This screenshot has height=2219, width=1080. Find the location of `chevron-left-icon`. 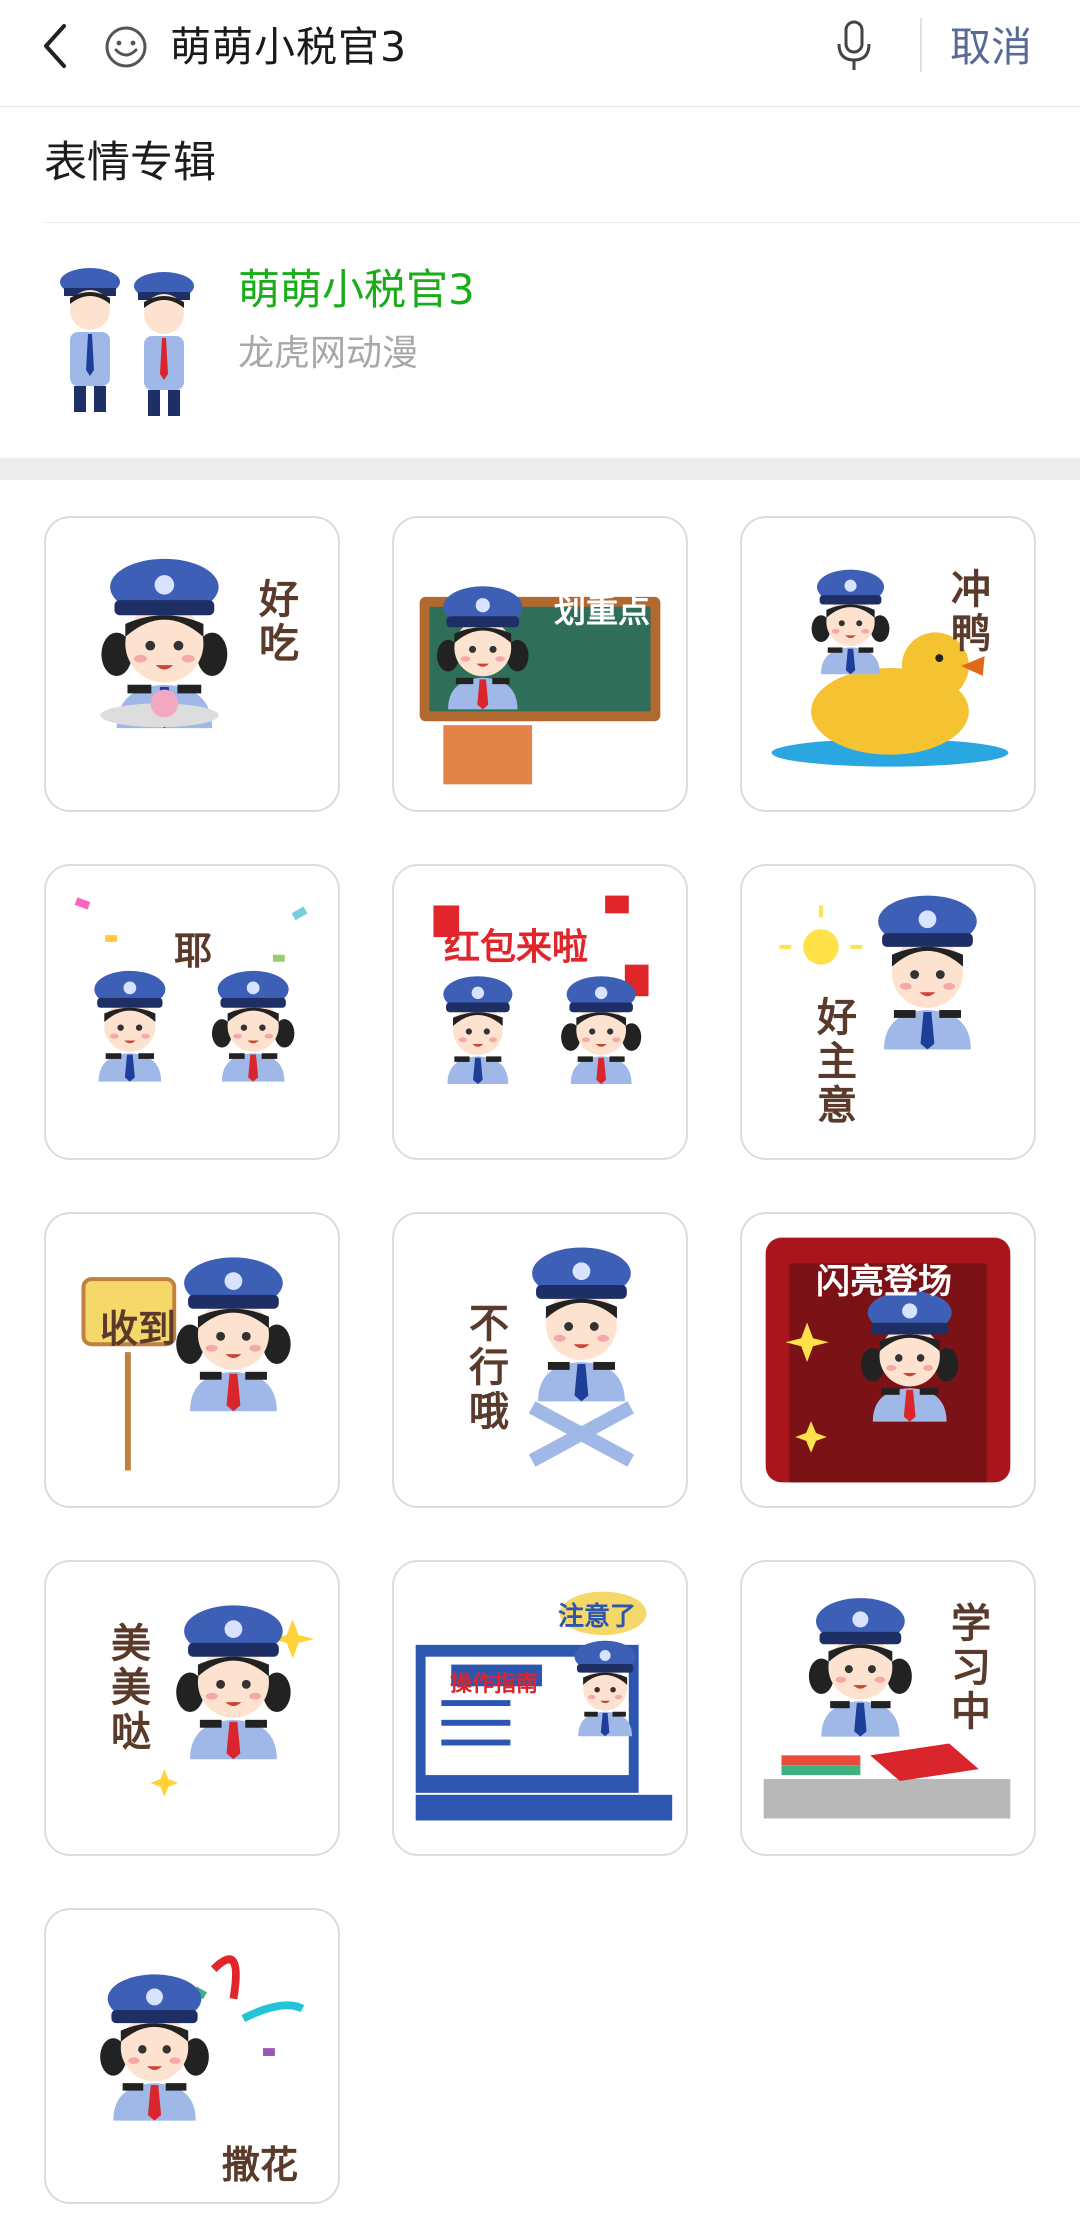

chevron-left-icon is located at coordinates (55, 46).